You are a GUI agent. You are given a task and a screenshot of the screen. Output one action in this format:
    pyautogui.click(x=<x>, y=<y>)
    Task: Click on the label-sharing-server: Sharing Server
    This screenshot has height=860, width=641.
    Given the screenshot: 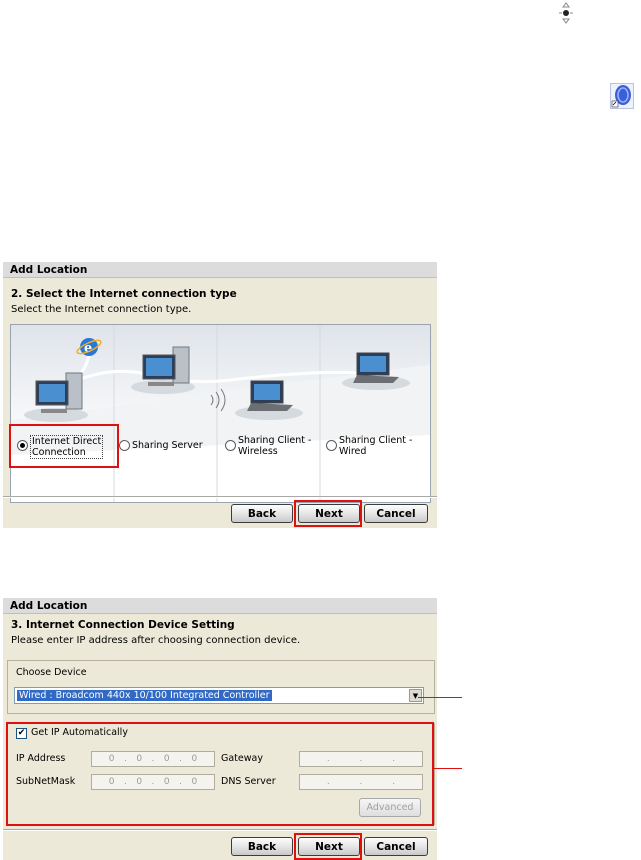 What is the action you would take?
    pyautogui.click(x=167, y=445)
    